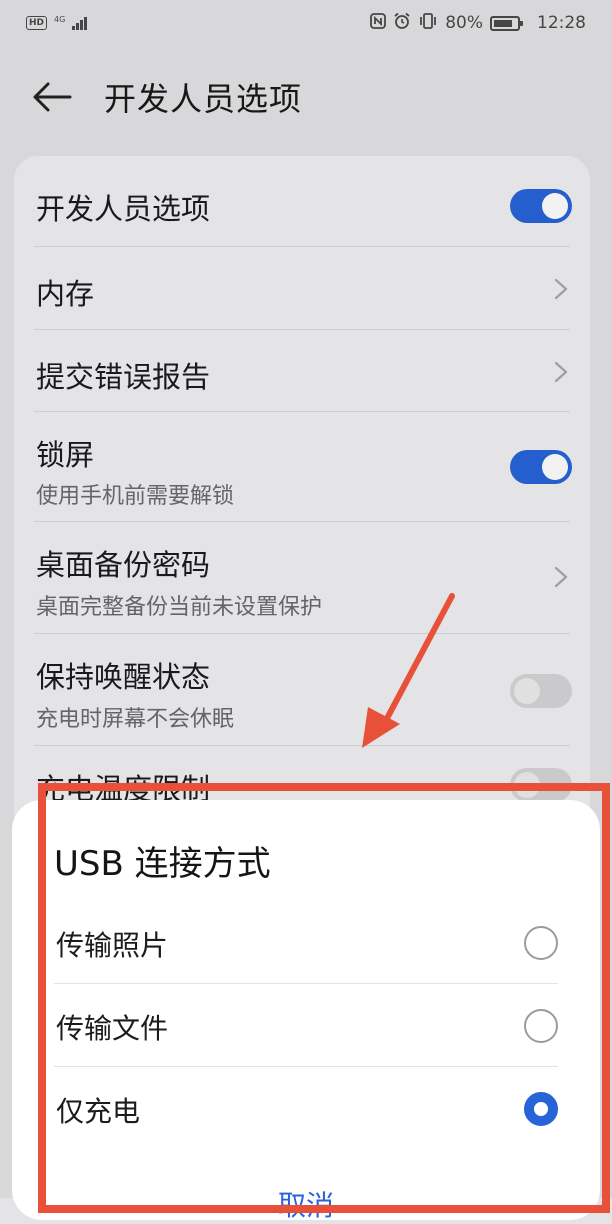 The height and width of the screenshot is (1224, 612). I want to click on option-transfer-files: 传输文件, so click(306, 1026).